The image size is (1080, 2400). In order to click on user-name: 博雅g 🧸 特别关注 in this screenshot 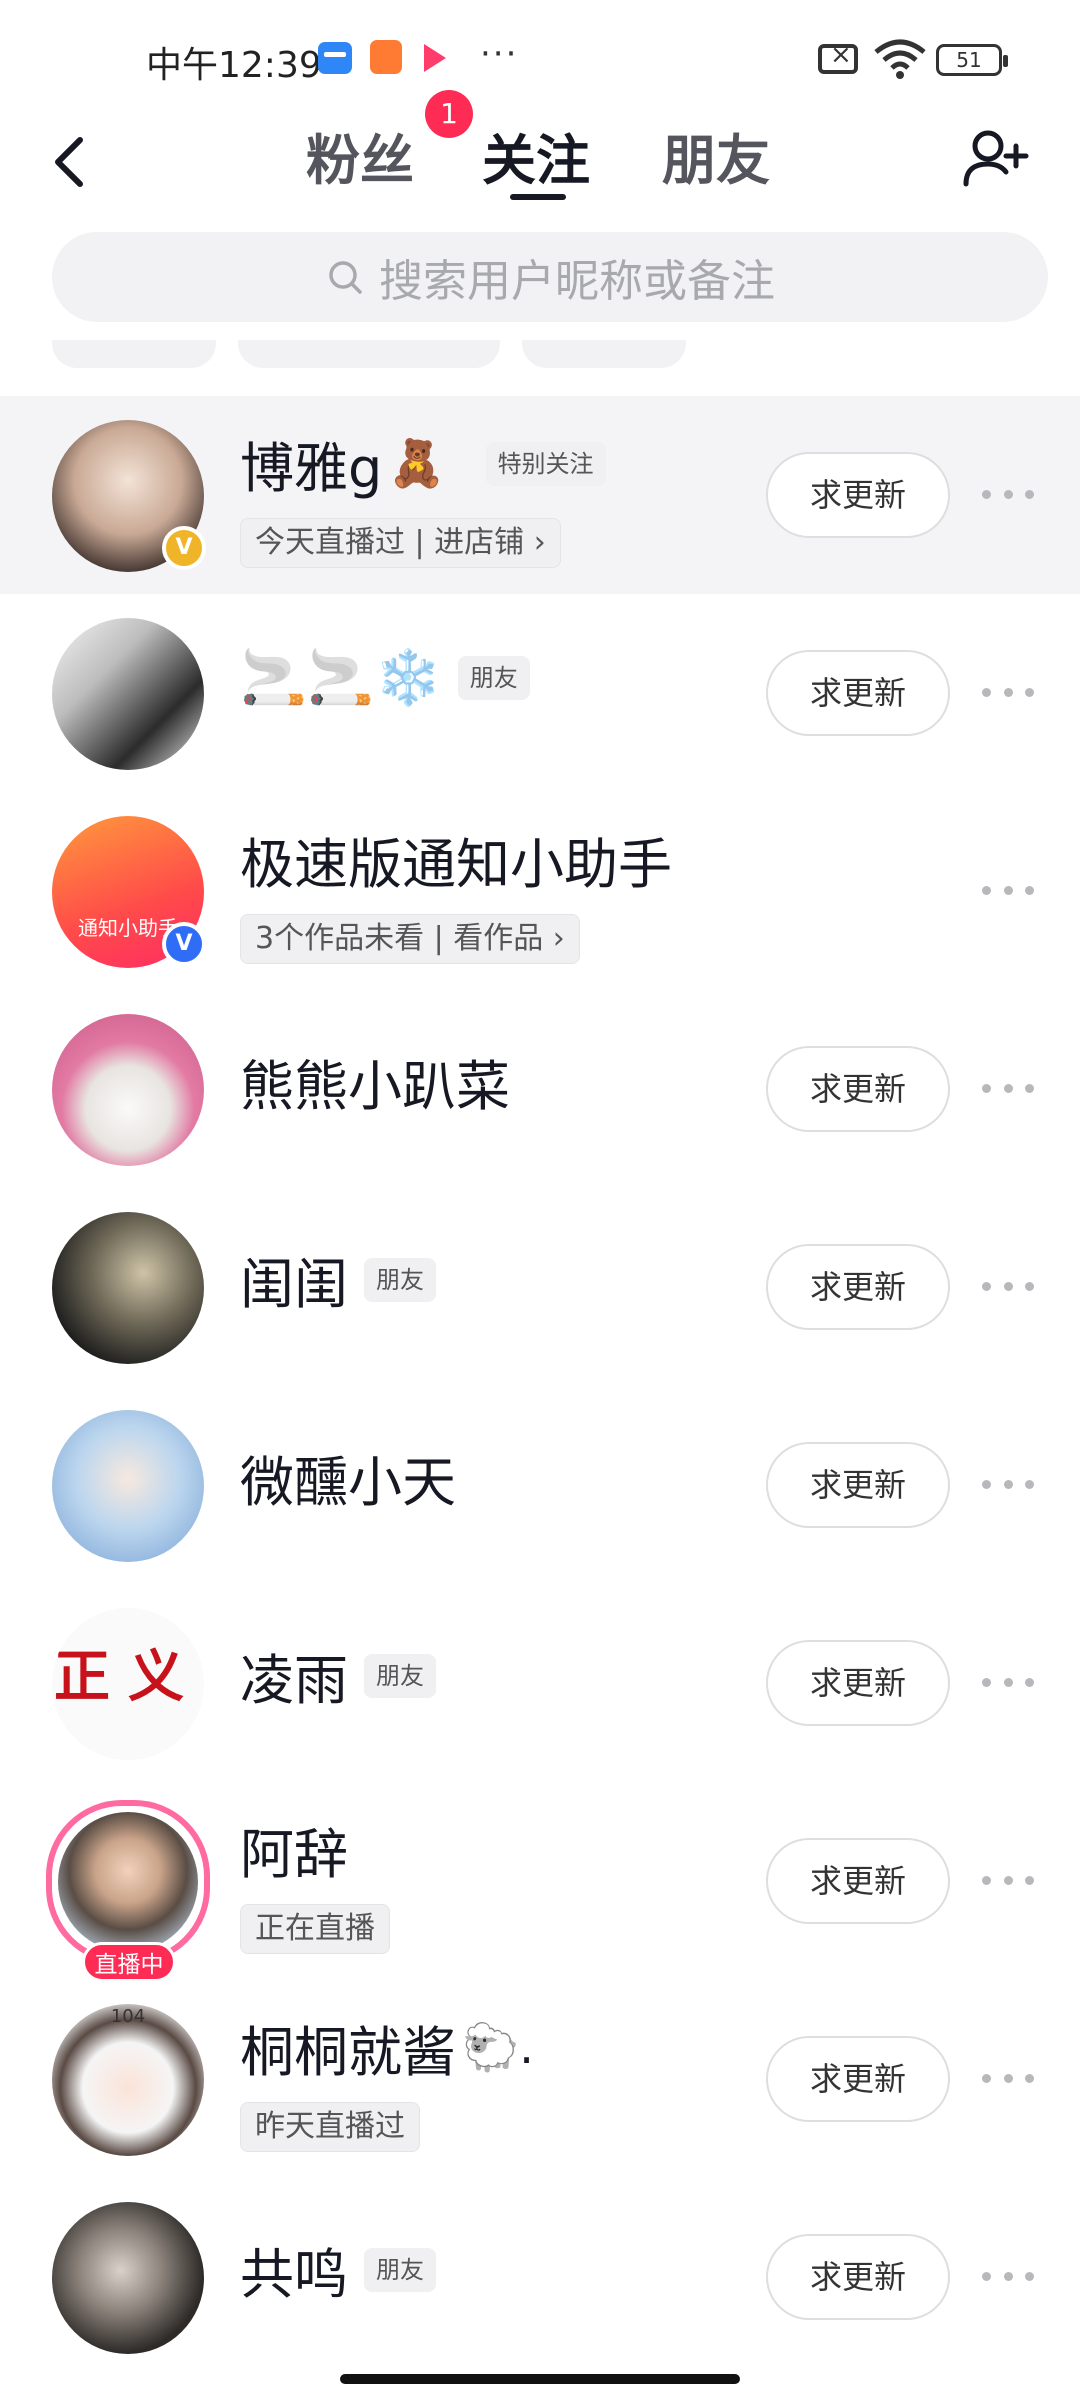, I will do `click(423, 463)`.